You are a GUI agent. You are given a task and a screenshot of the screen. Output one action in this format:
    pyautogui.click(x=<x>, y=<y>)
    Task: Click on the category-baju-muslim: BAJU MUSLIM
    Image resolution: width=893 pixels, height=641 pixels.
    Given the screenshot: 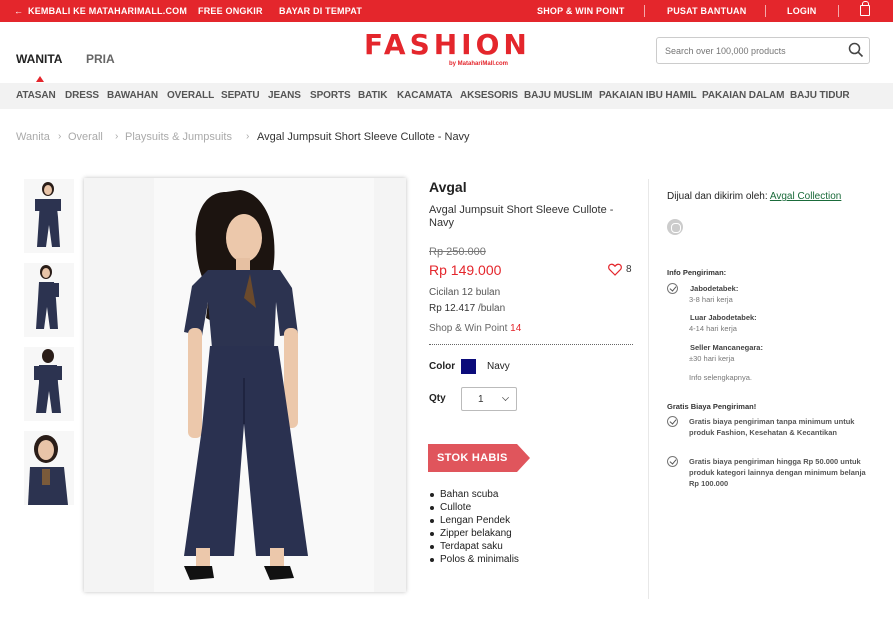 What is the action you would take?
    pyautogui.click(x=558, y=95)
    